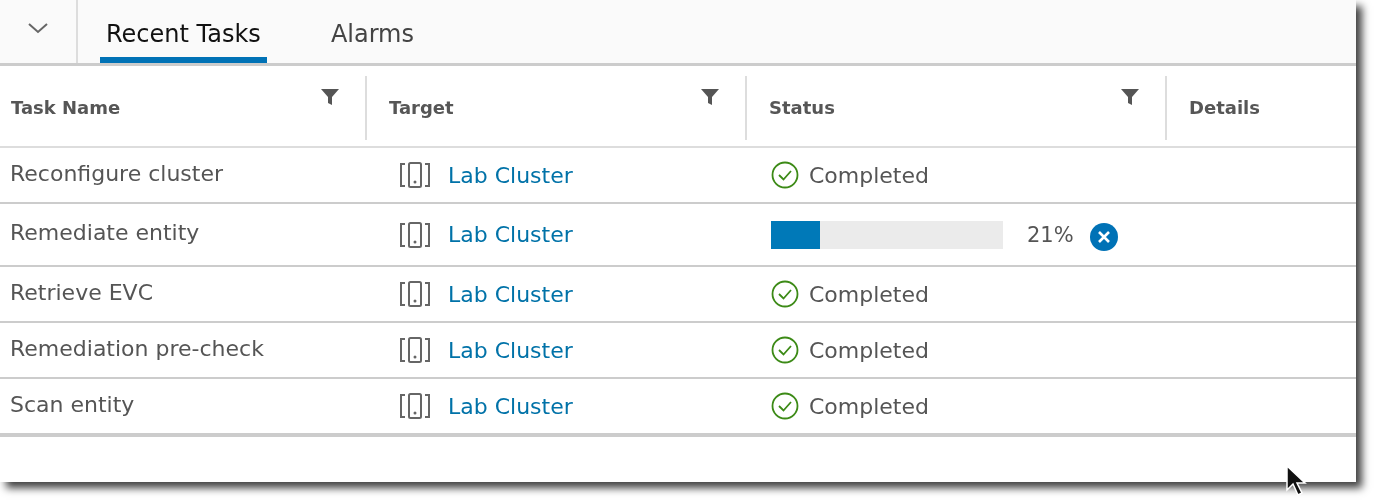  I want to click on chevron-down-icon, so click(38, 27).